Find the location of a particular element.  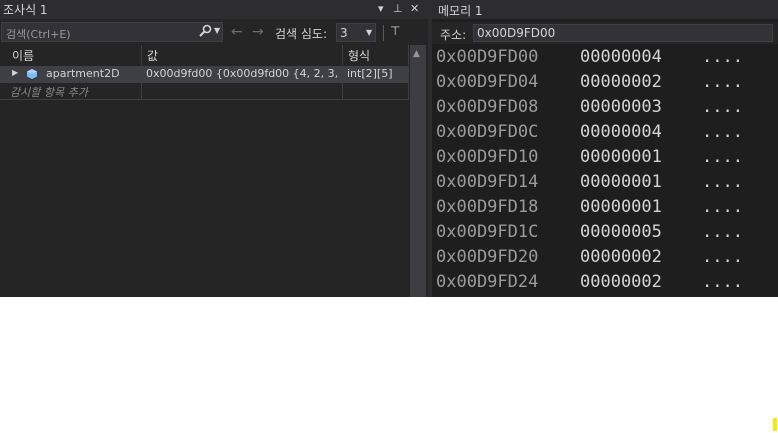

chevron-down-icon: ▼ is located at coordinates (369, 32).